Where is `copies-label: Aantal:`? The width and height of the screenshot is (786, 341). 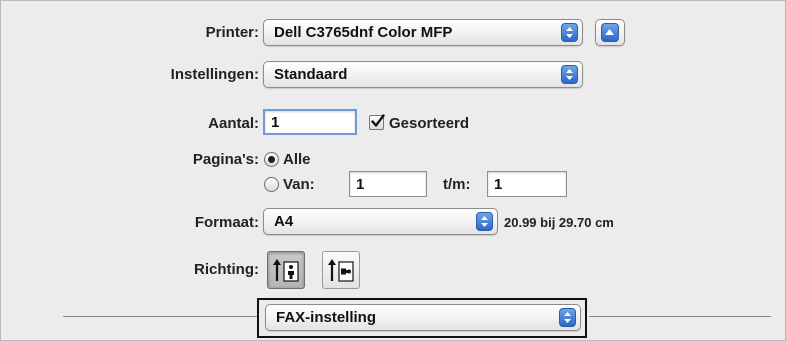
copies-label: Aantal: is located at coordinates (233, 123).